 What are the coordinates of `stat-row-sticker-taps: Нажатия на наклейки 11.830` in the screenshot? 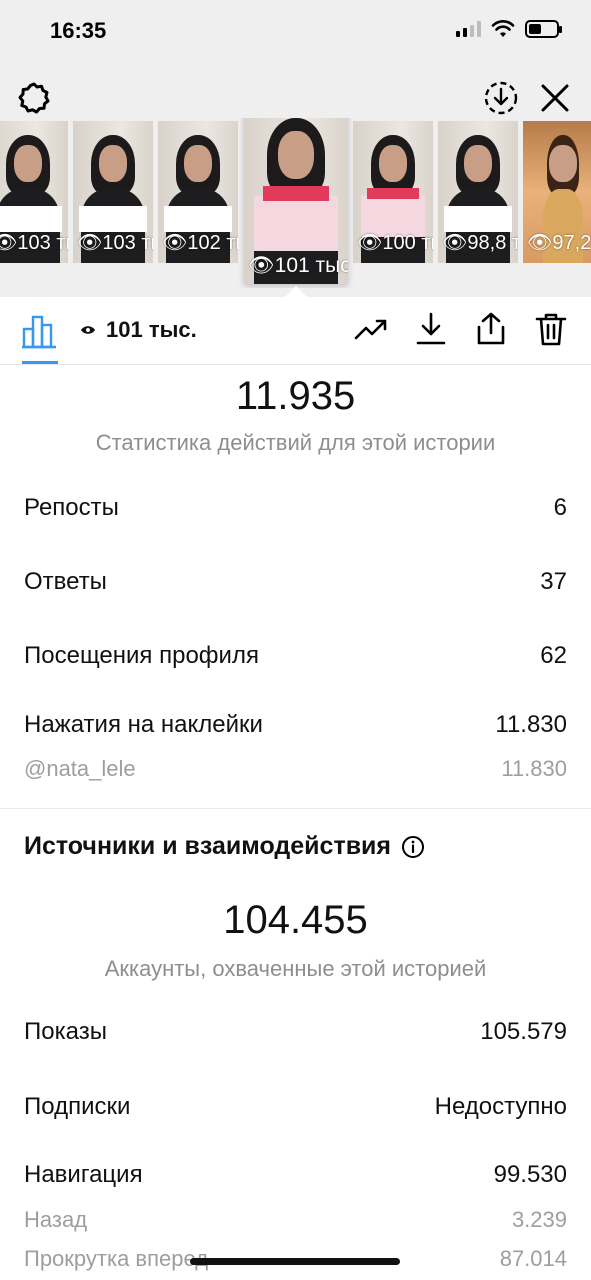 It's located at (295, 725).